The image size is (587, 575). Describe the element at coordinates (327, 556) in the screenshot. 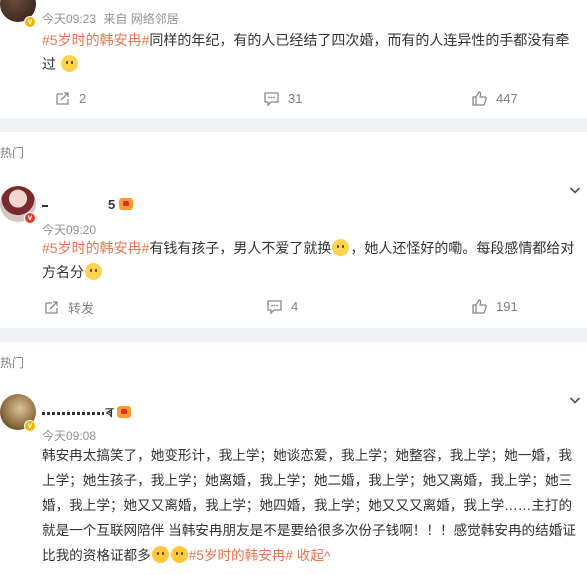

I see `chevron-up-icon: ^` at that location.